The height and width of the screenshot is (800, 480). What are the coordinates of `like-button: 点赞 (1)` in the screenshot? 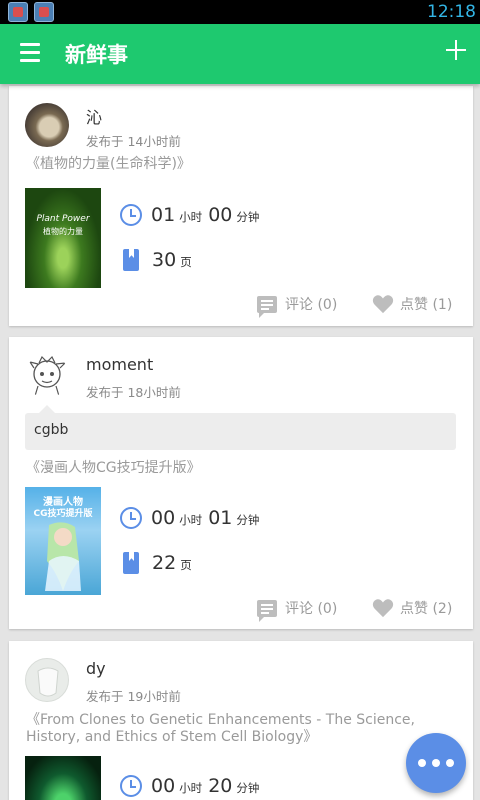 It's located at (412, 304).